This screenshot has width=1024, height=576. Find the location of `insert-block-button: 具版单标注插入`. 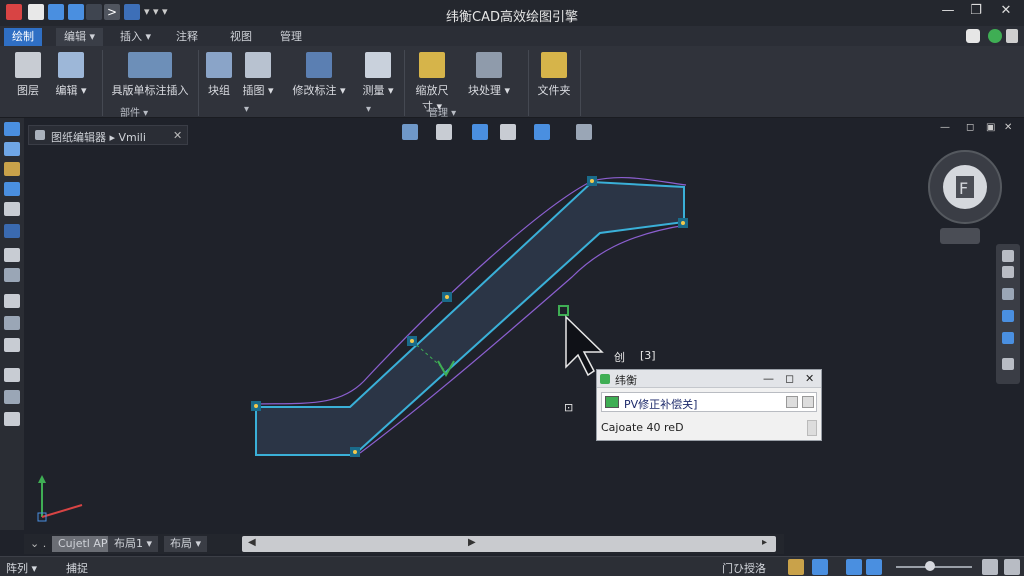

insert-block-button: 具版单标注插入 is located at coordinates (150, 75).